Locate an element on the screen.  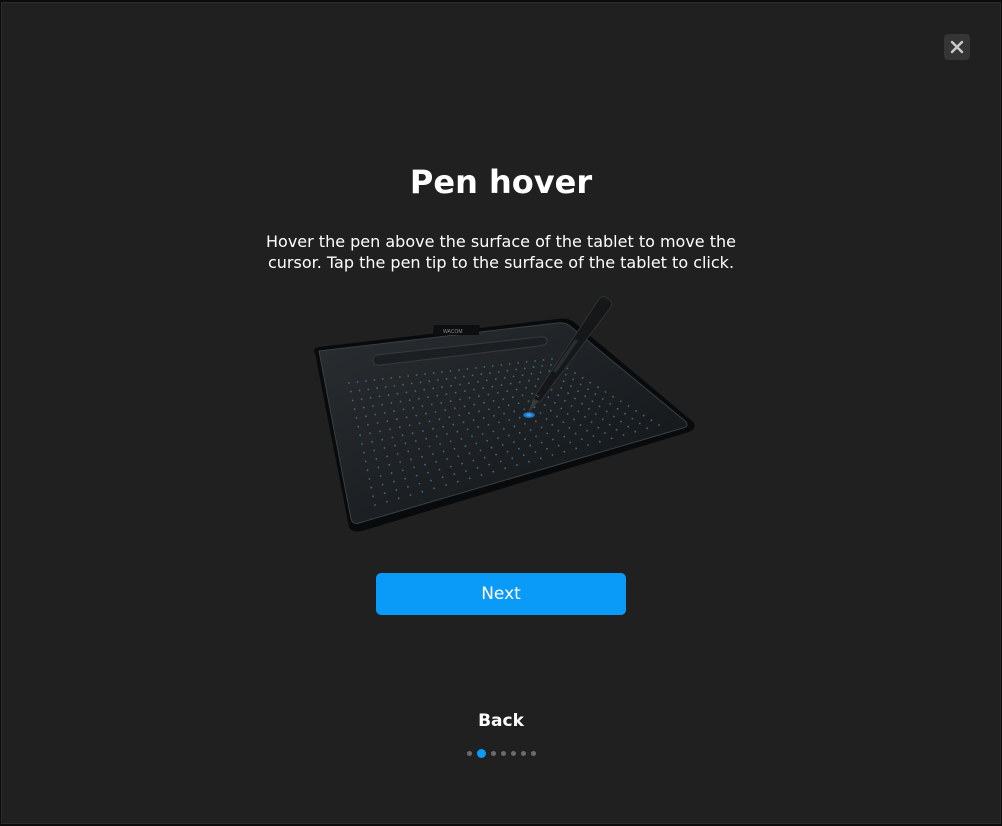
close-button is located at coordinates (957, 47).